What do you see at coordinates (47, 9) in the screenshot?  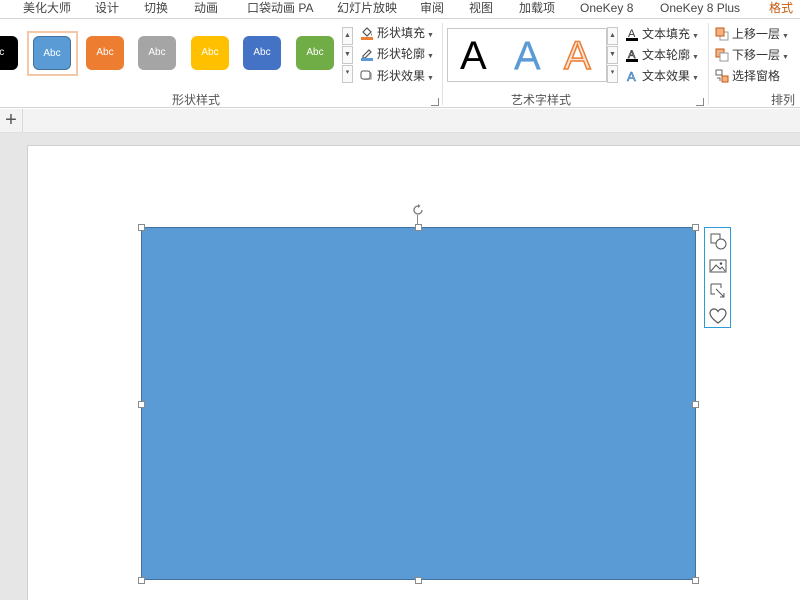 I see `tab-beautify-master: 美化大师` at bounding box center [47, 9].